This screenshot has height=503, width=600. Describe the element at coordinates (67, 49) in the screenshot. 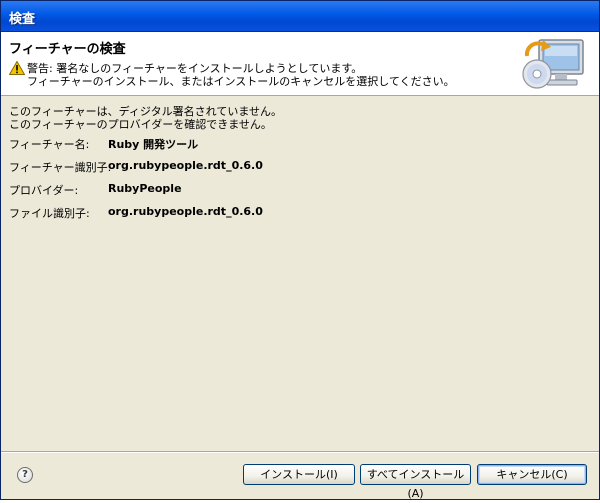

I see `header-title: フィーチャーの検査` at that location.